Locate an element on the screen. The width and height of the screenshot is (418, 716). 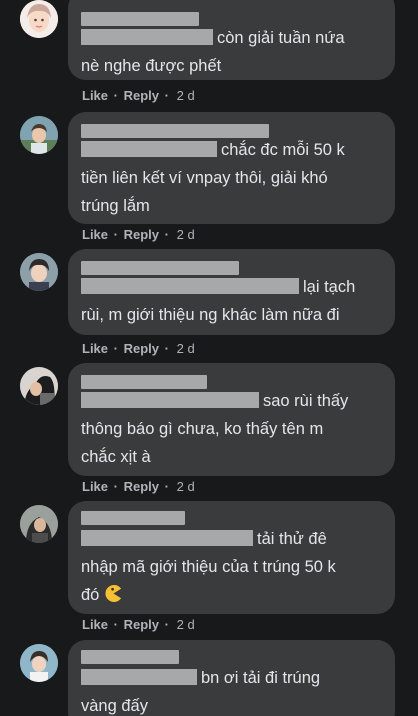
comment-text-line: trúng lắm is located at coordinates (115, 206).